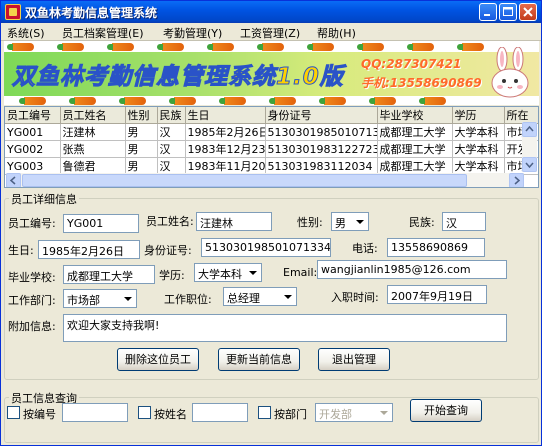 This screenshot has width=542, height=446. What do you see at coordinates (243, 298) in the screenshot?
I see `position-value: 总经理` at bounding box center [243, 298].